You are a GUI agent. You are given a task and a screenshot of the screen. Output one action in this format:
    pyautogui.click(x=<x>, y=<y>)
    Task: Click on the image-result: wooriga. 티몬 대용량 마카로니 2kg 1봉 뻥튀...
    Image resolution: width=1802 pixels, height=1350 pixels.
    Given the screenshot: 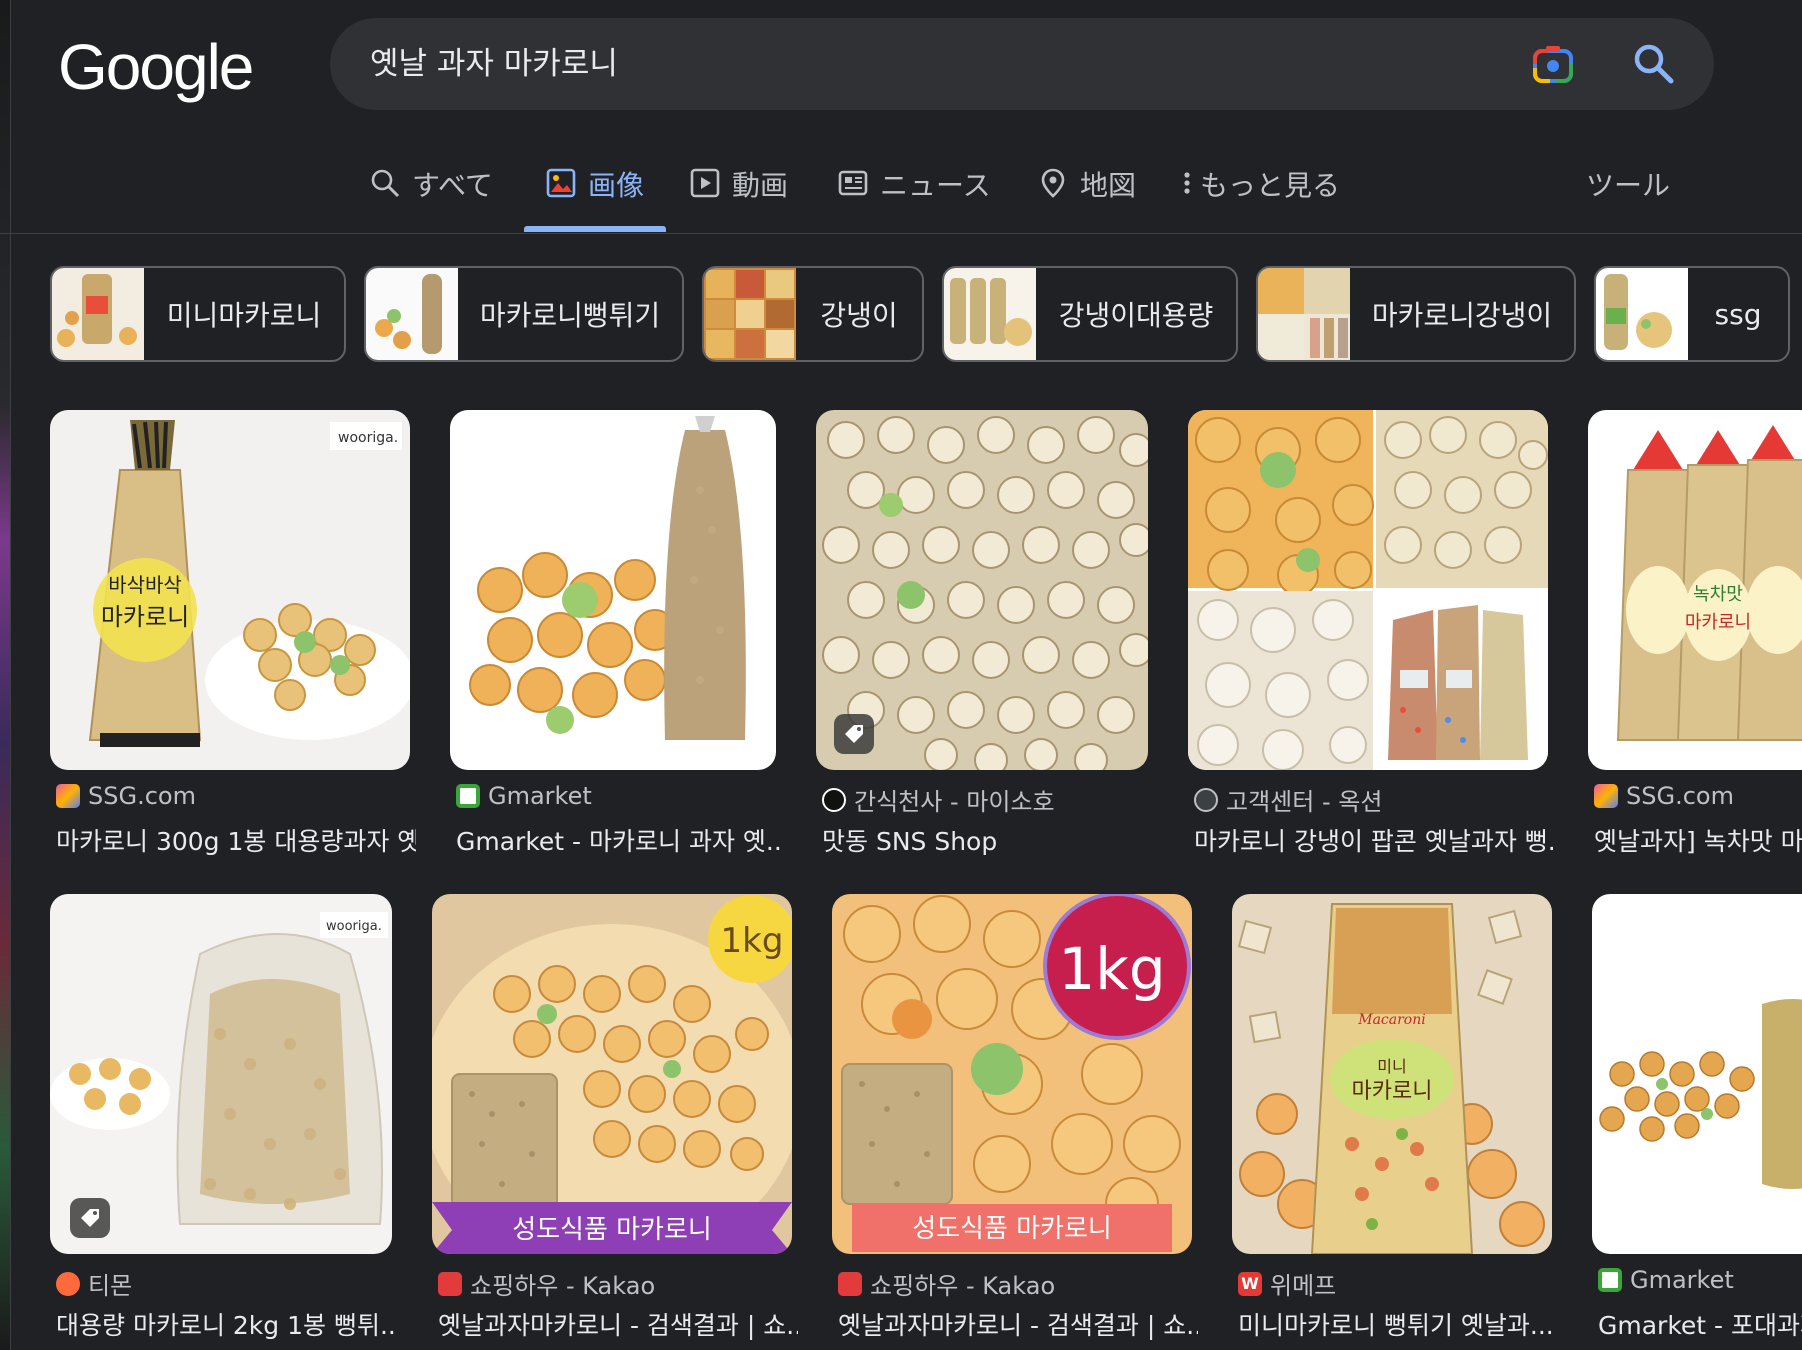 What is the action you would take?
    pyautogui.click(x=224, y=1122)
    